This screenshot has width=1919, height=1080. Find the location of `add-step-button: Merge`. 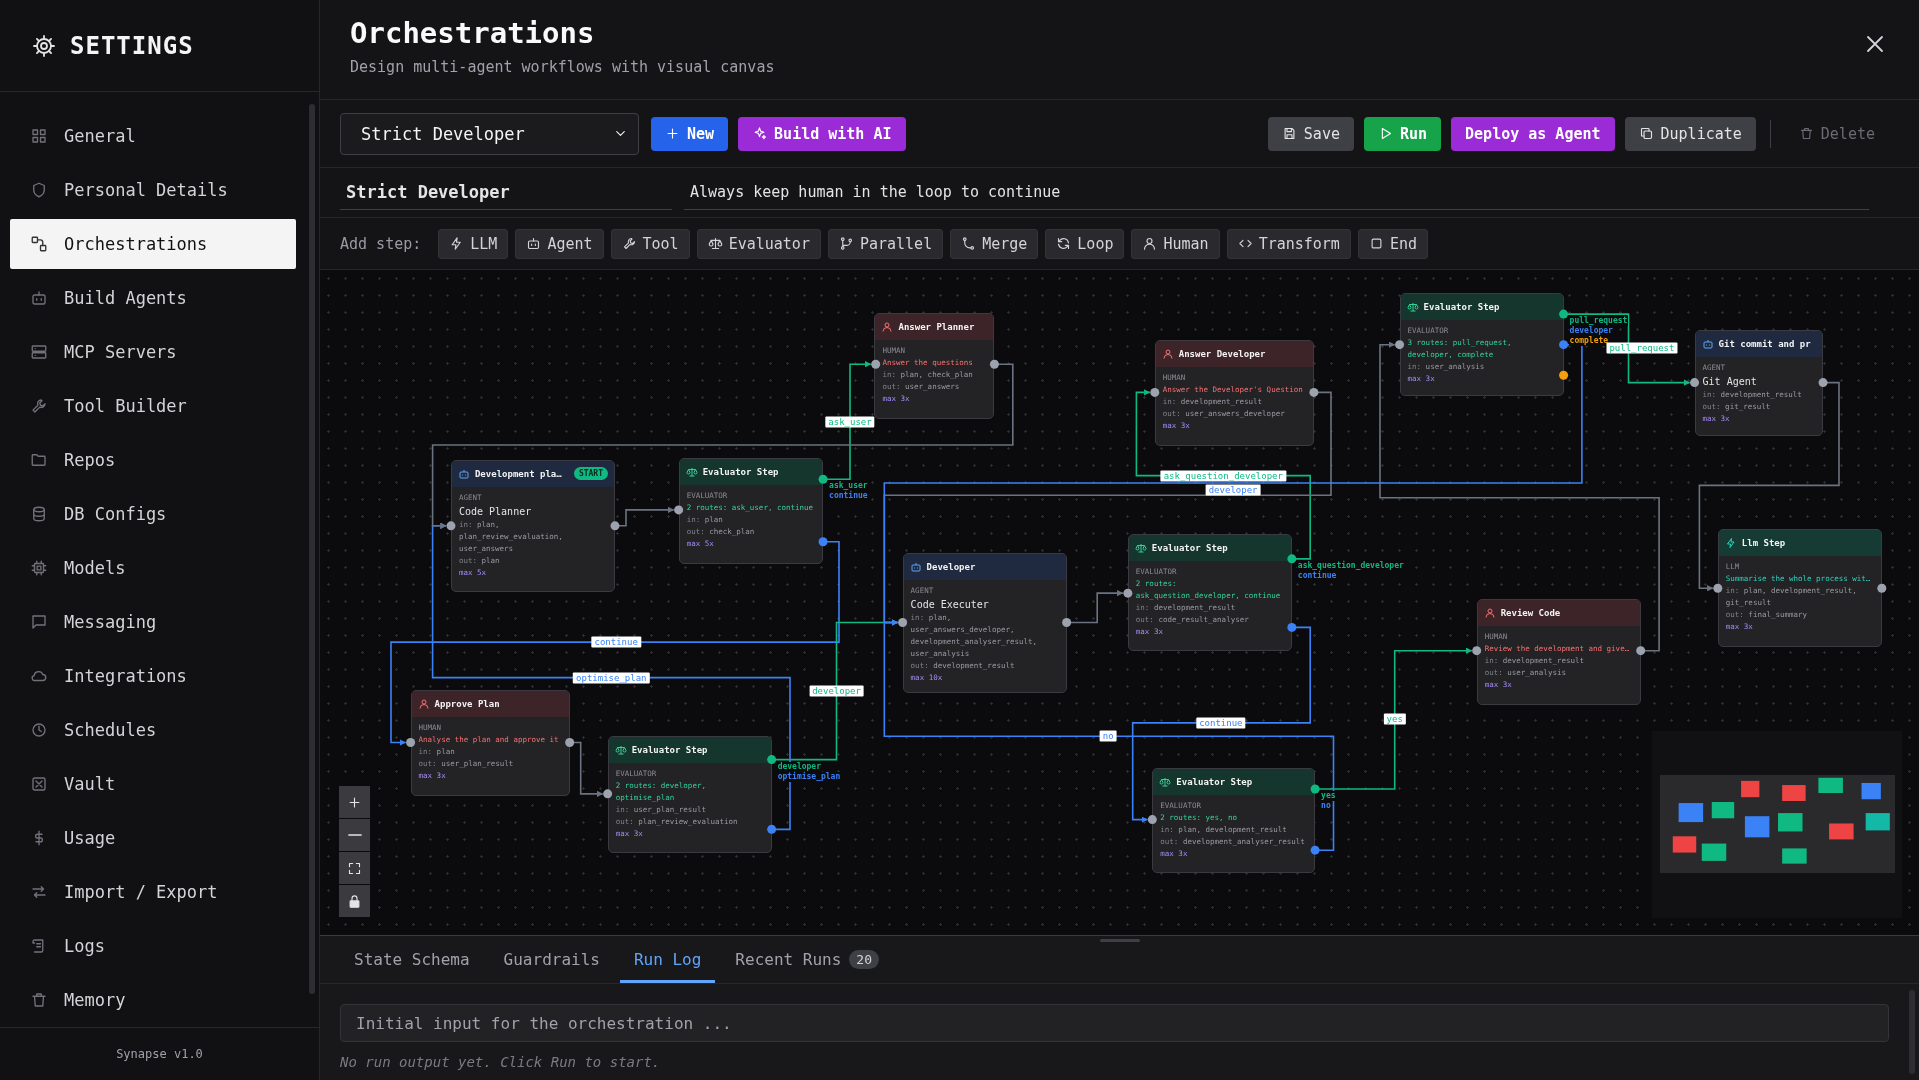

add-step-button: Merge is located at coordinates (994, 243).